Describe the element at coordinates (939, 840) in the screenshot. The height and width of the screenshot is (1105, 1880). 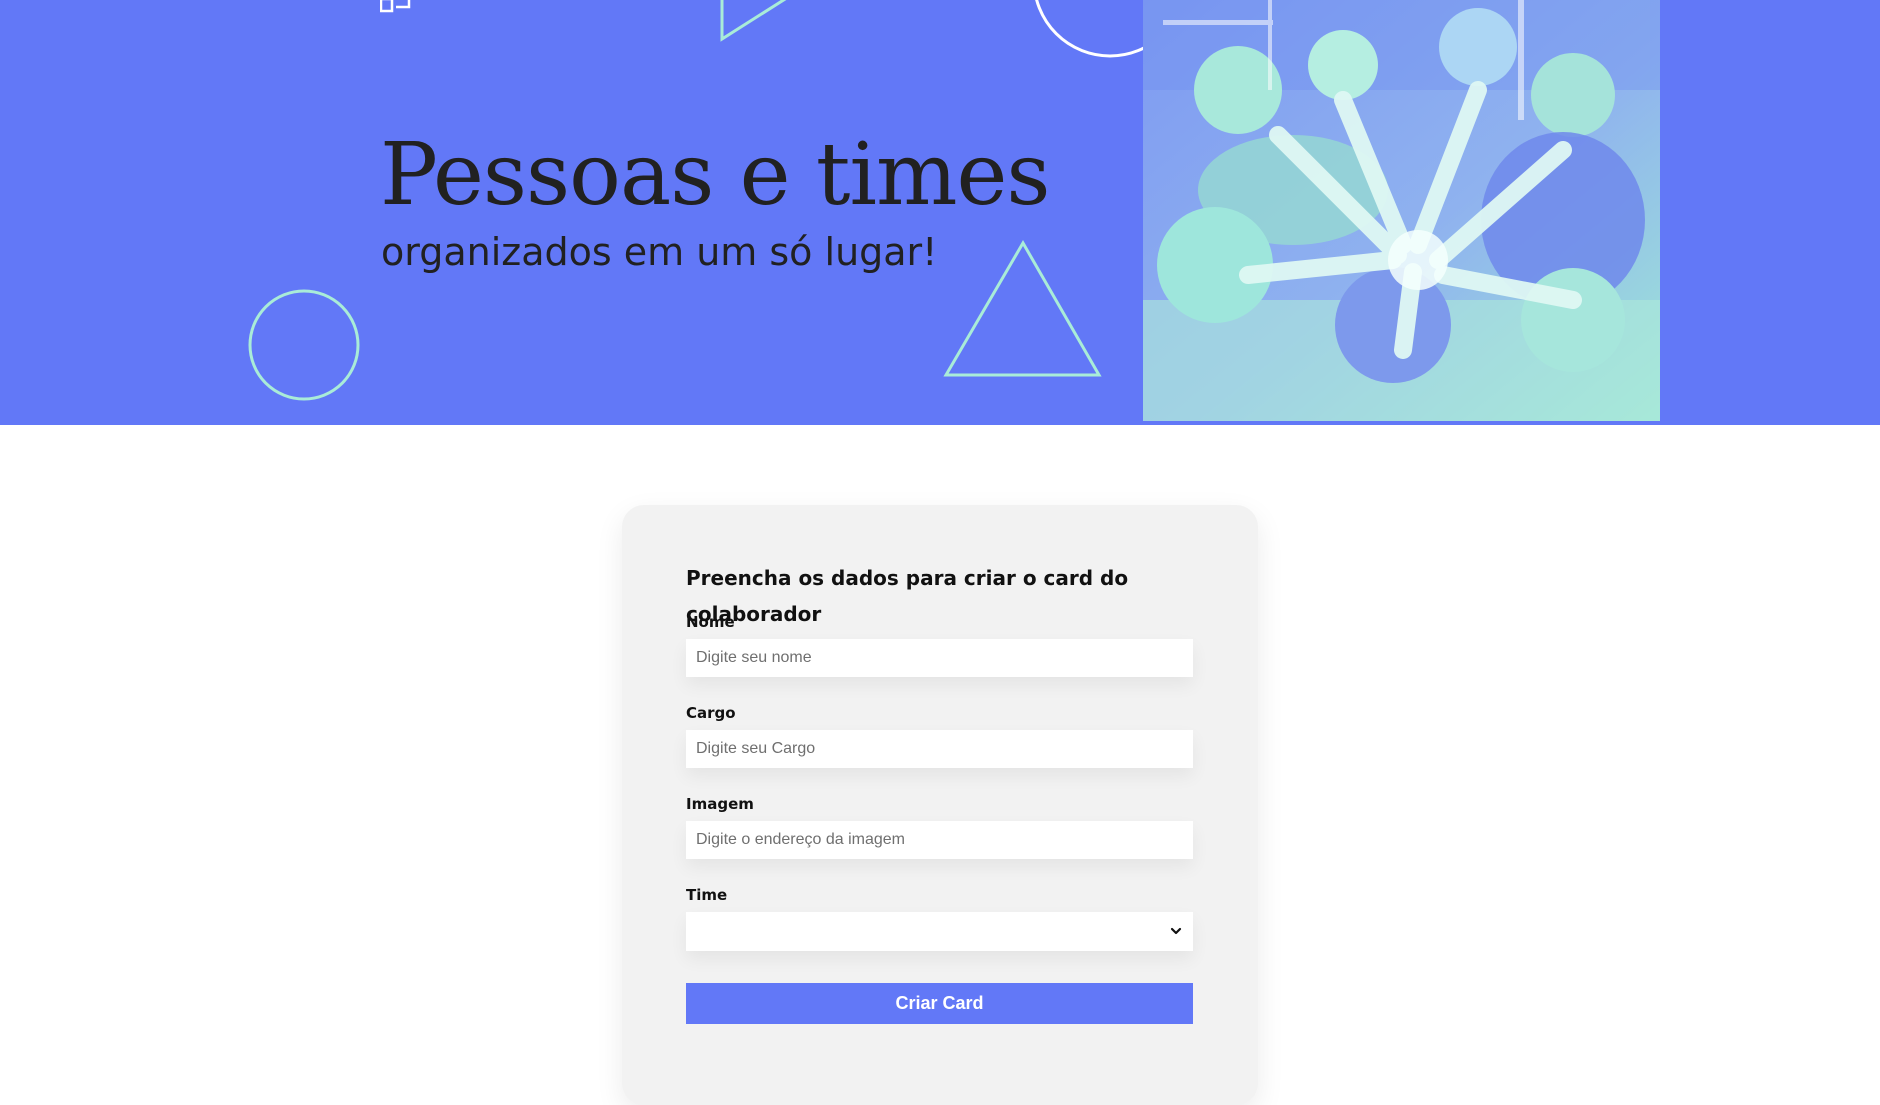
I see `image-url-field` at that location.